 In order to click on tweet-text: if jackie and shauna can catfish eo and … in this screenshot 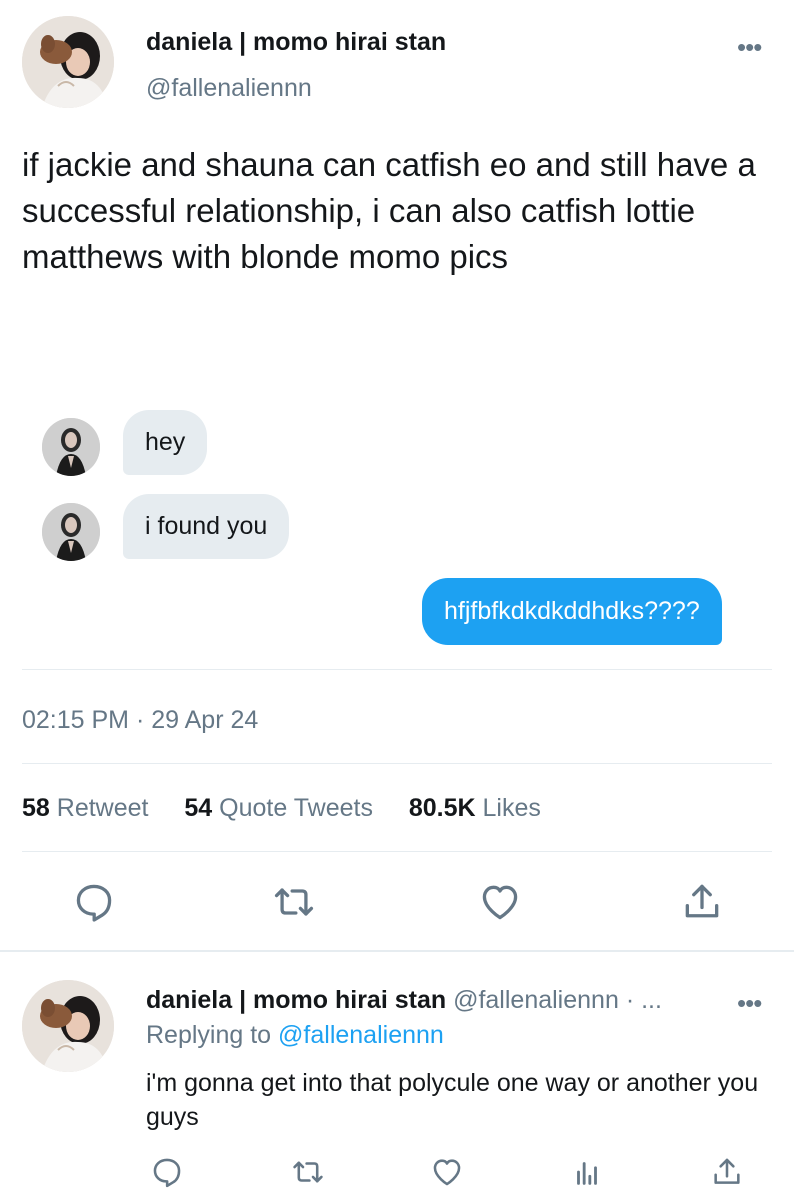, I will do `click(389, 210)`.